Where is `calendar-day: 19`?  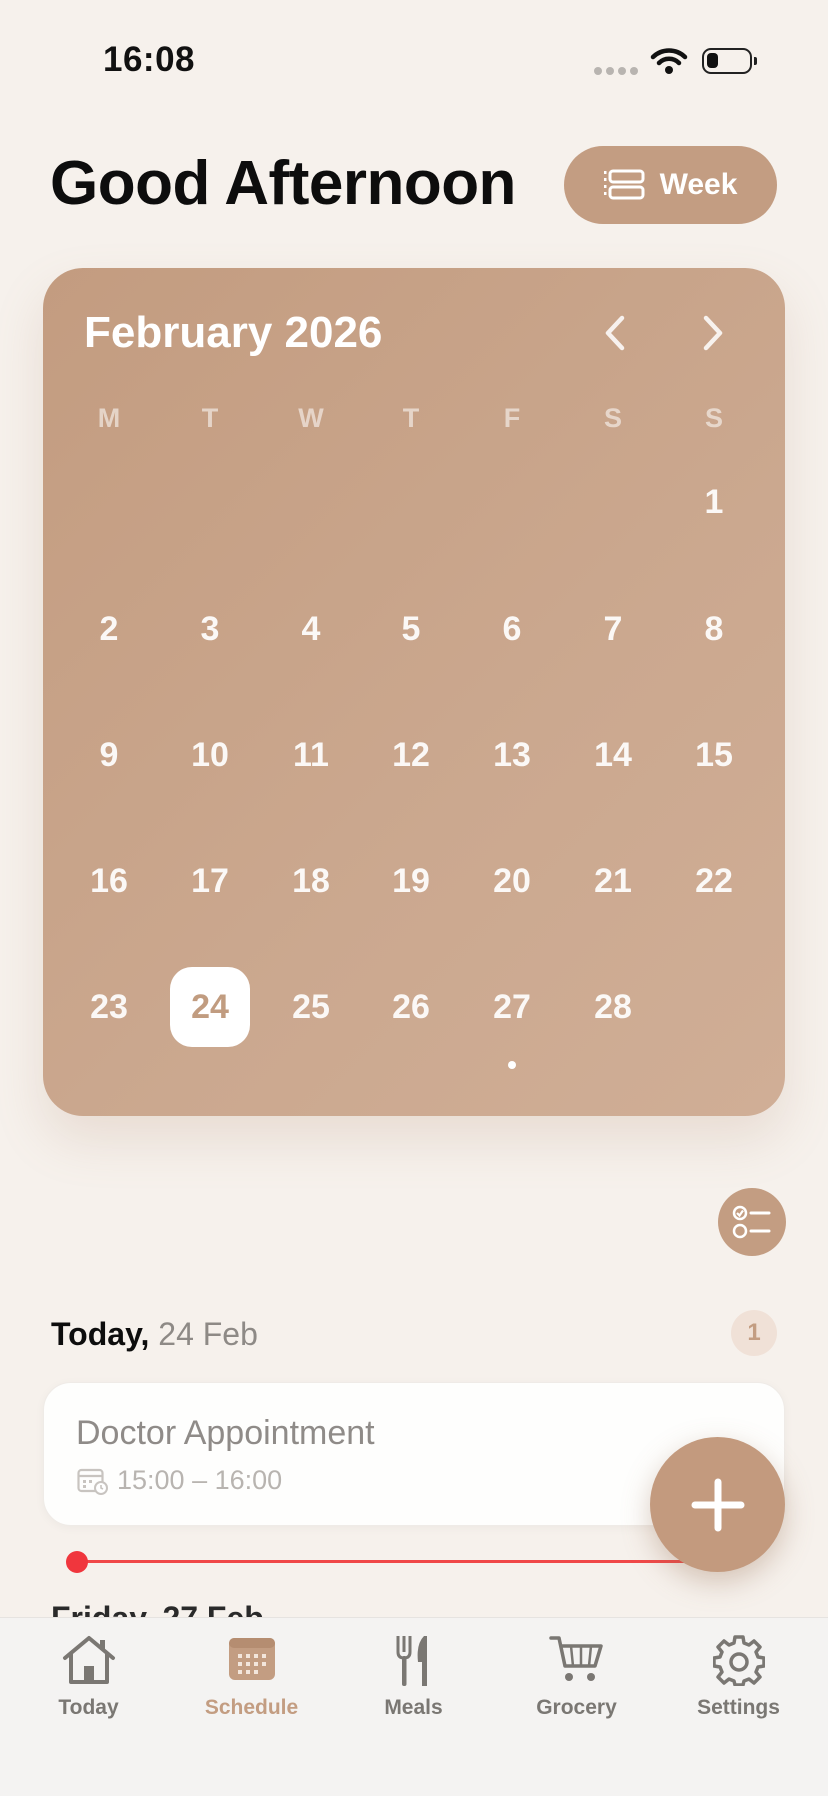
calendar-day: 19 is located at coordinates (411, 881).